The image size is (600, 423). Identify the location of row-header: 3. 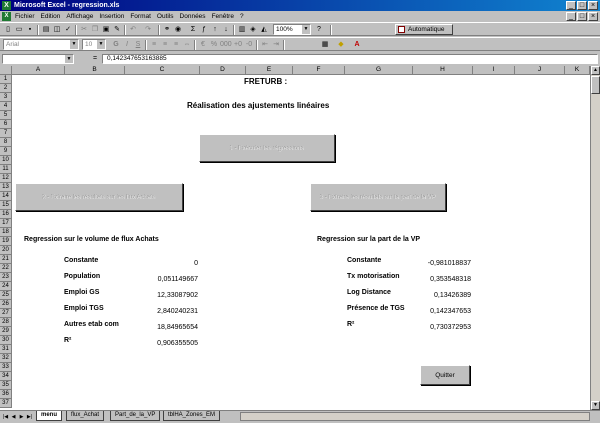
(6, 97).